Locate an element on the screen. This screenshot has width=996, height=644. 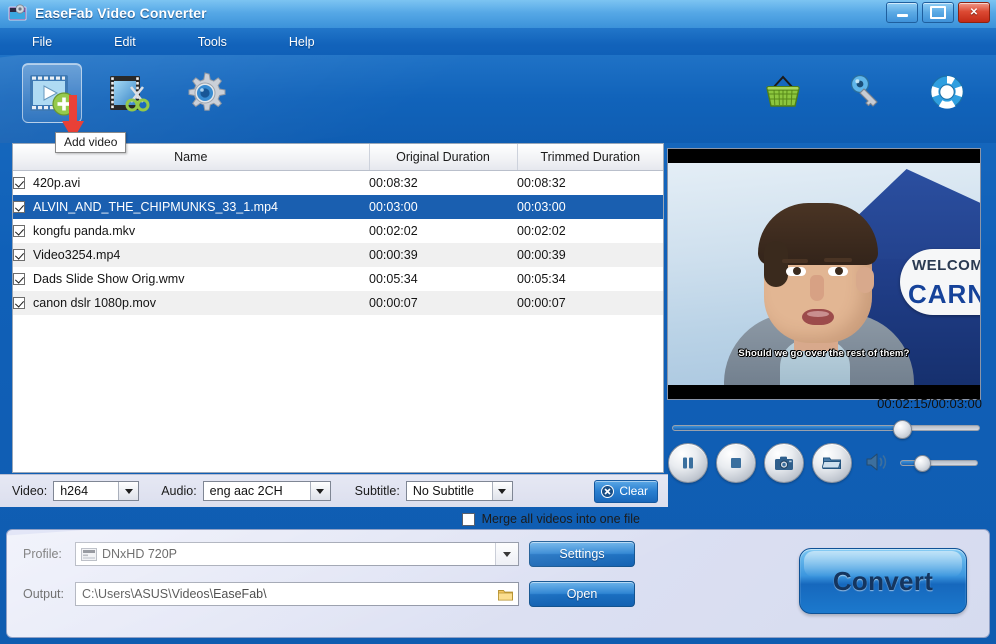
preview-person-nose is located at coordinates (817, 288).